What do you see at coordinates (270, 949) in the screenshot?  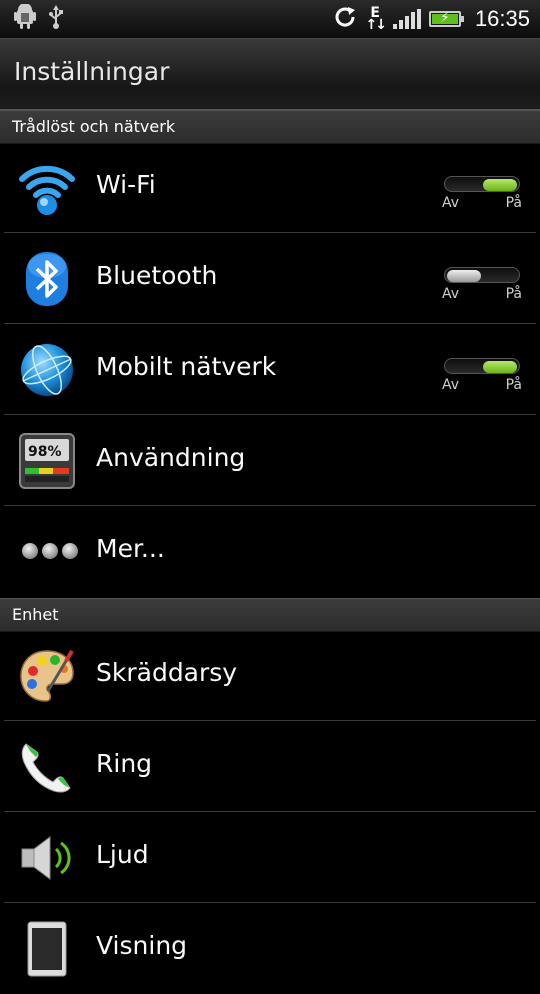 I see `settings-item-display: Visning` at bounding box center [270, 949].